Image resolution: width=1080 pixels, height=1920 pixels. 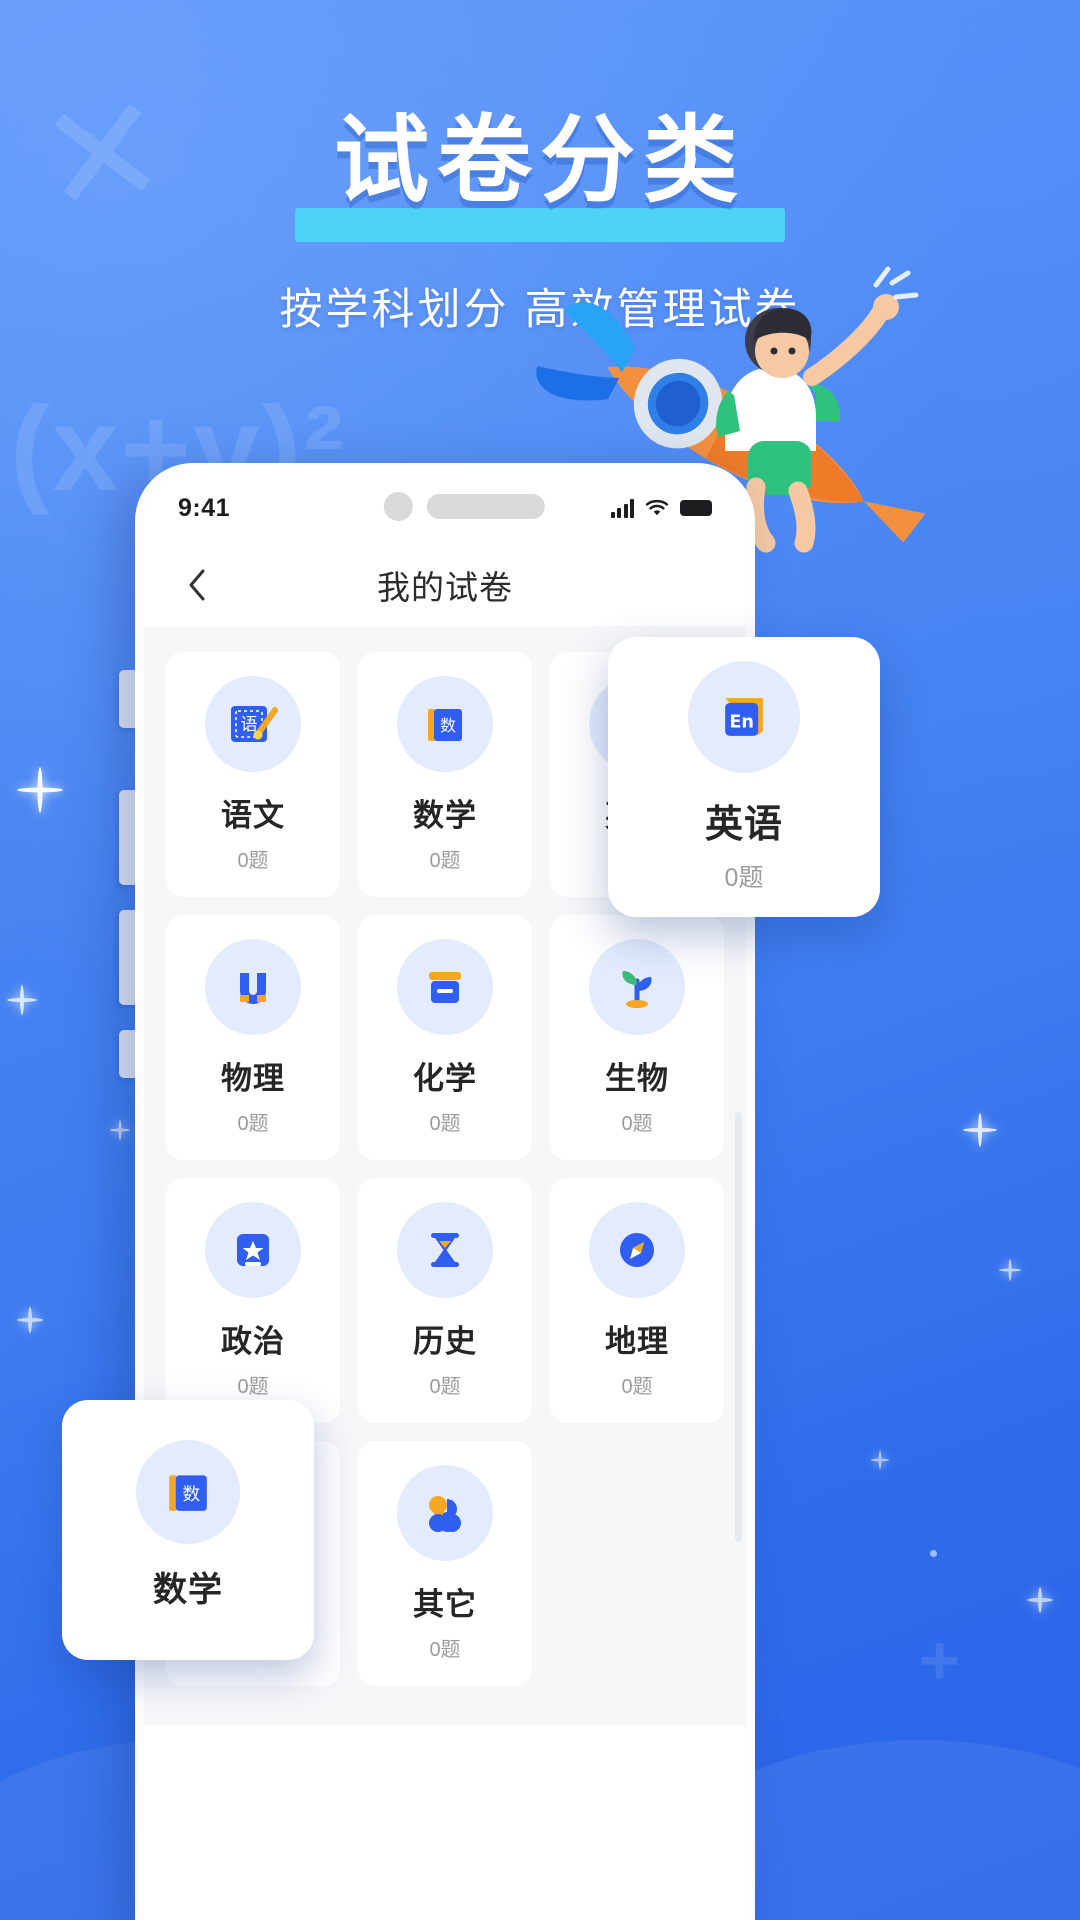 What do you see at coordinates (445, 1513) in the screenshot?
I see `four-petals-icon` at bounding box center [445, 1513].